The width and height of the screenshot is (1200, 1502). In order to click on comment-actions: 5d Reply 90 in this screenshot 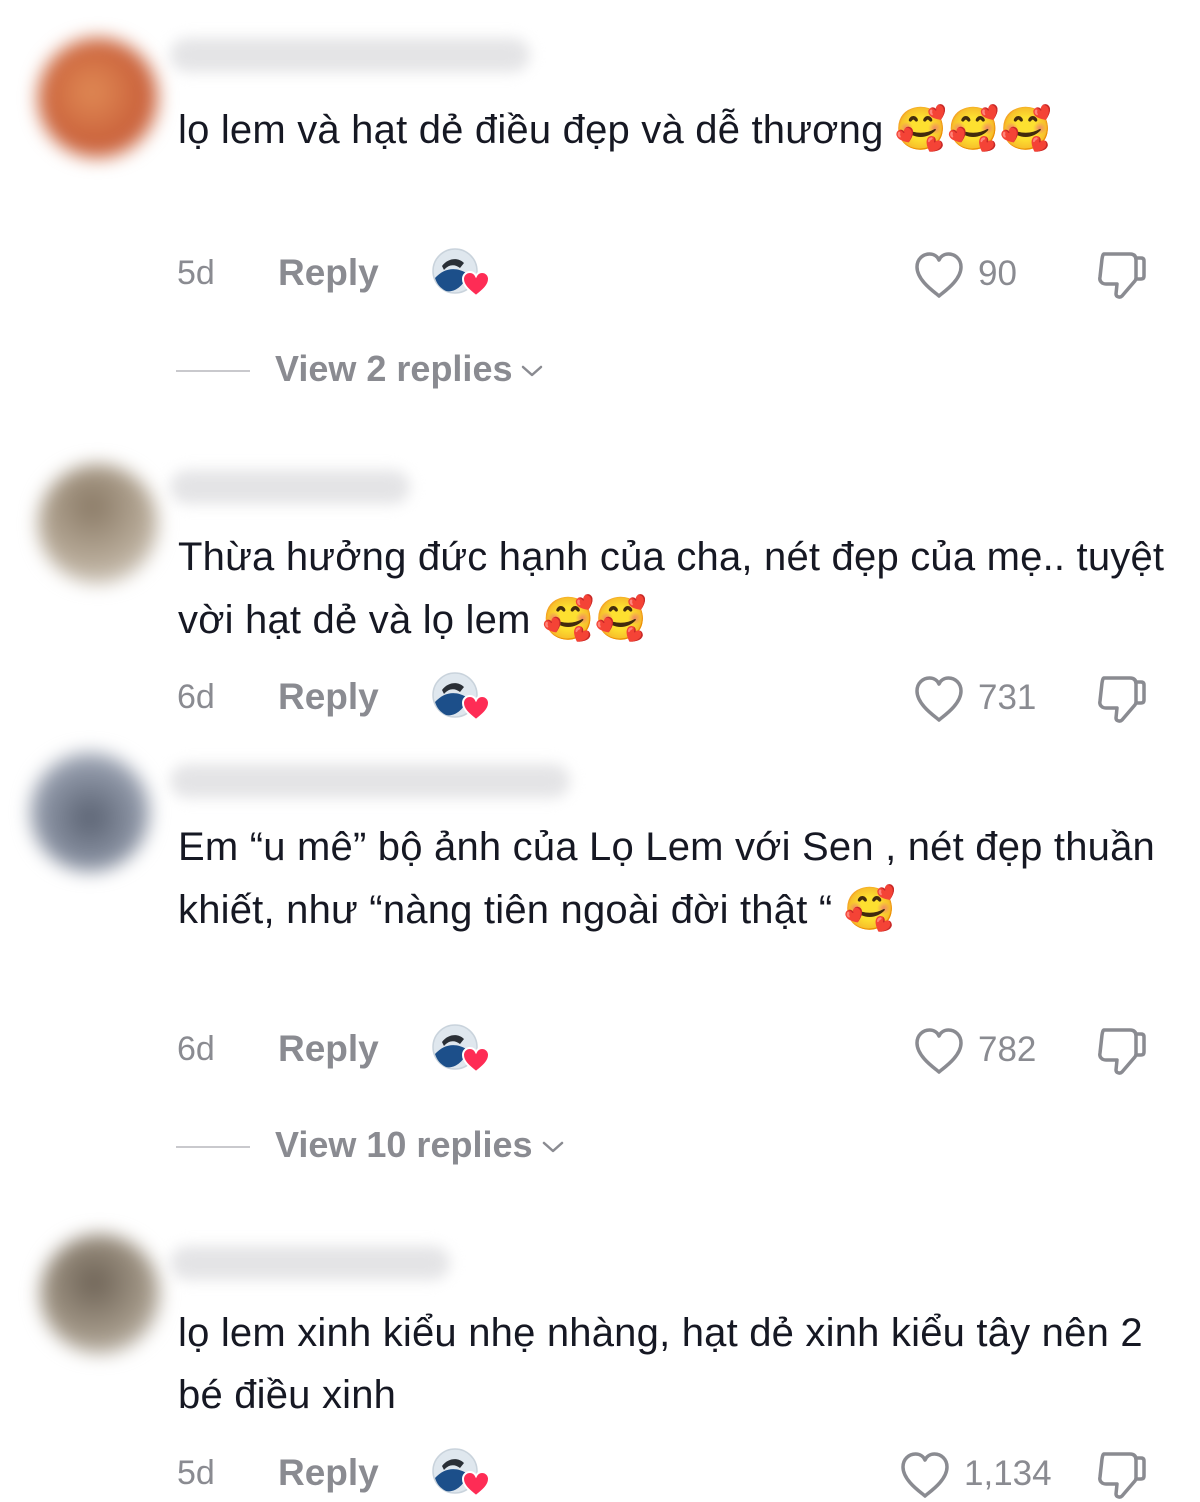, I will do `click(600, 273)`.